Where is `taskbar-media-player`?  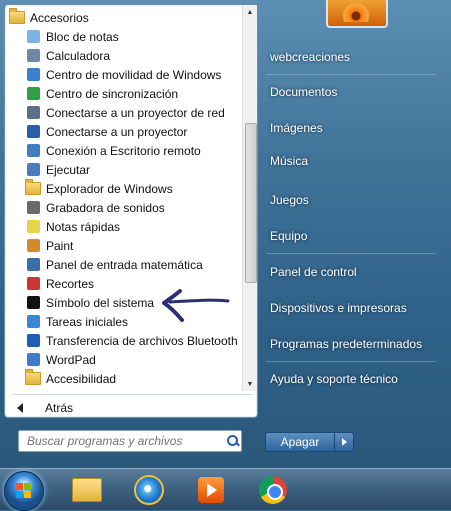 taskbar-media-player is located at coordinates (211, 490).